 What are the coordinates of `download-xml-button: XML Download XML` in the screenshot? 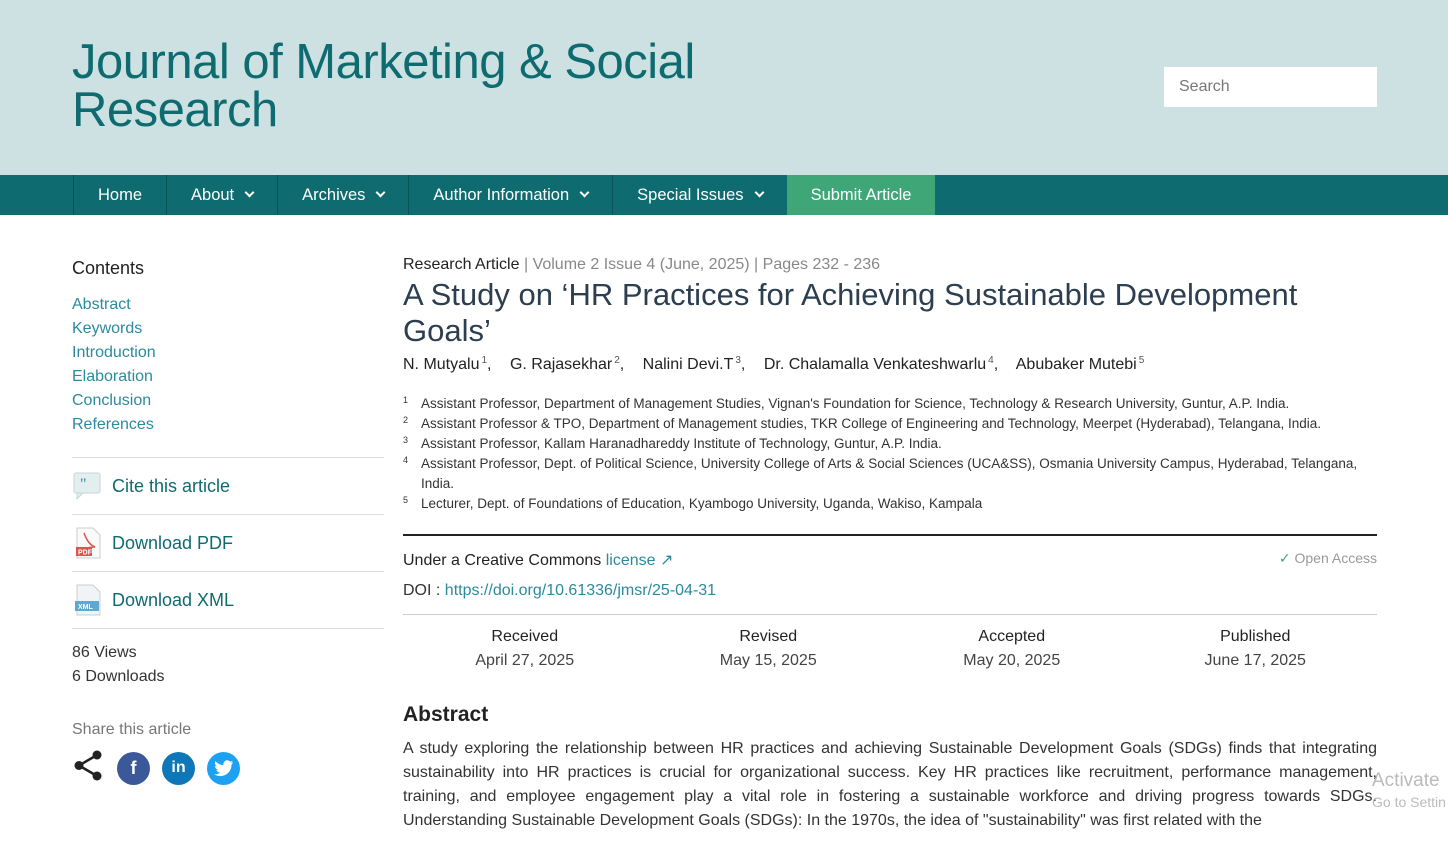 It's located at (228, 600).